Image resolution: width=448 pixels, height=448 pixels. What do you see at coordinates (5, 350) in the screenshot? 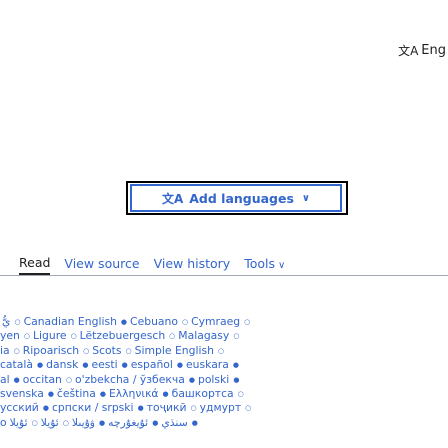
I see `language-link: ia` at bounding box center [5, 350].